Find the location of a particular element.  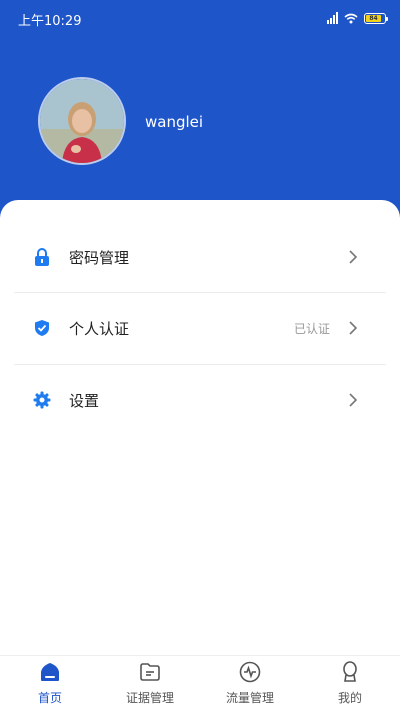

tab-traffic: 流量管理 is located at coordinates (250, 684).